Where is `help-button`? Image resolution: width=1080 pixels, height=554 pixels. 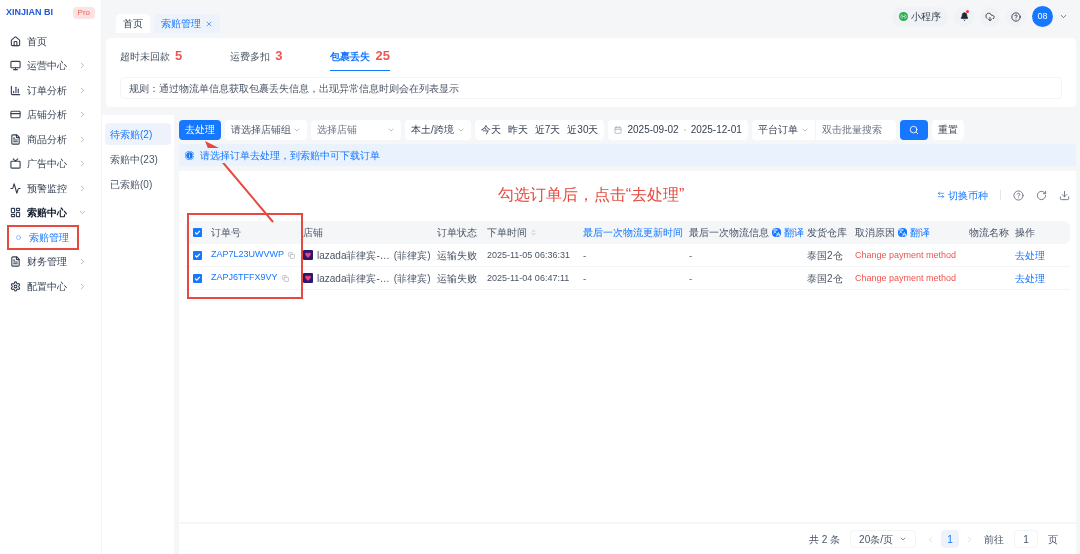
help-button is located at coordinates (1016, 16).